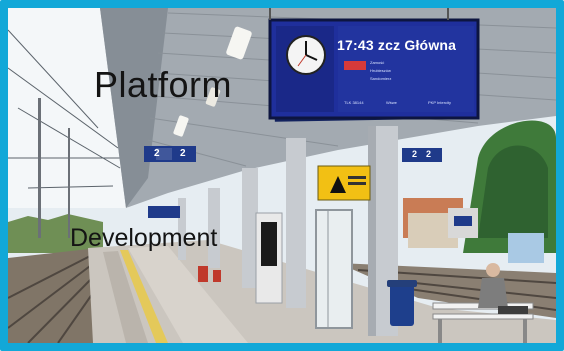 This screenshot has height=351, width=564. Describe the element at coordinates (144, 238) in the screenshot. I see `development-heading: Development` at that location.